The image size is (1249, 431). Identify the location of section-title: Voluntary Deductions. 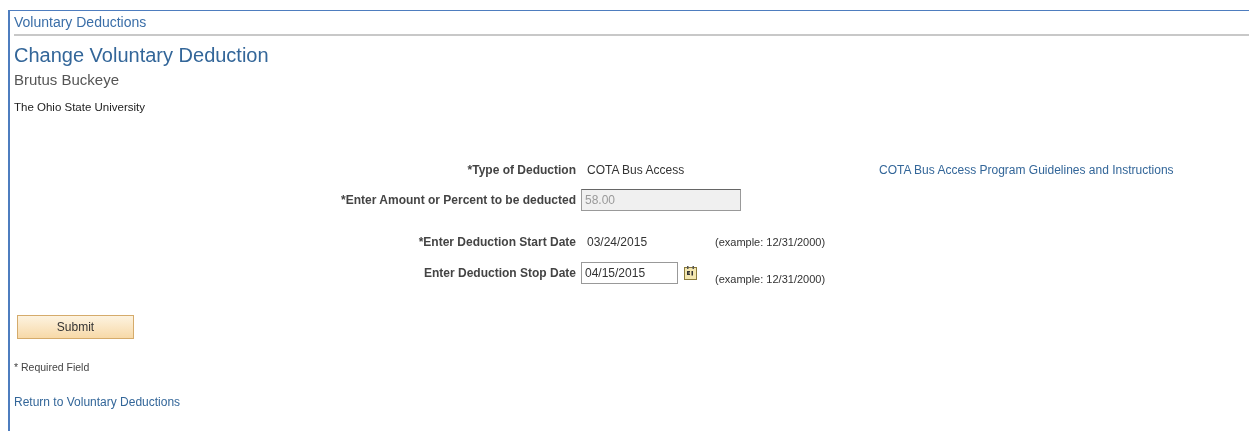
(631, 23).